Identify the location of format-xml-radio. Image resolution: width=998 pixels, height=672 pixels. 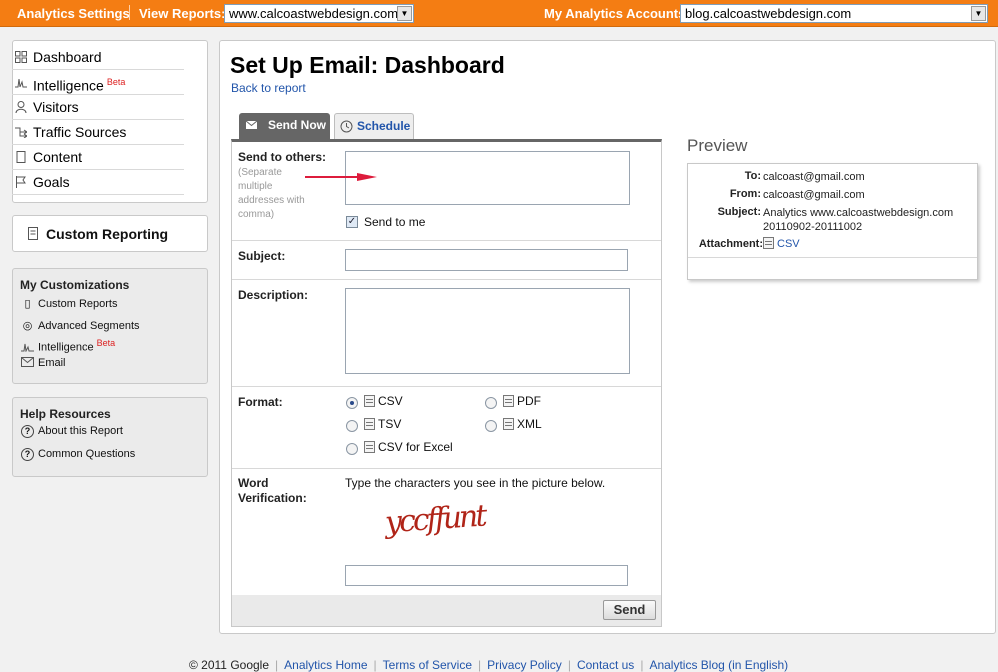
(491, 426).